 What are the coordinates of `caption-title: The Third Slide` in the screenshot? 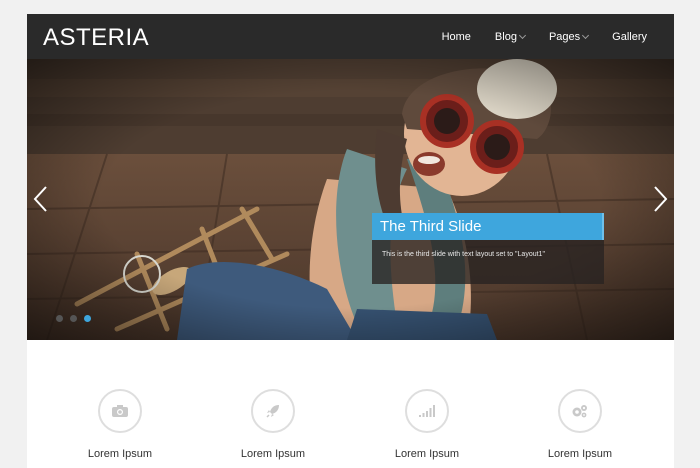 It's located at (488, 226).